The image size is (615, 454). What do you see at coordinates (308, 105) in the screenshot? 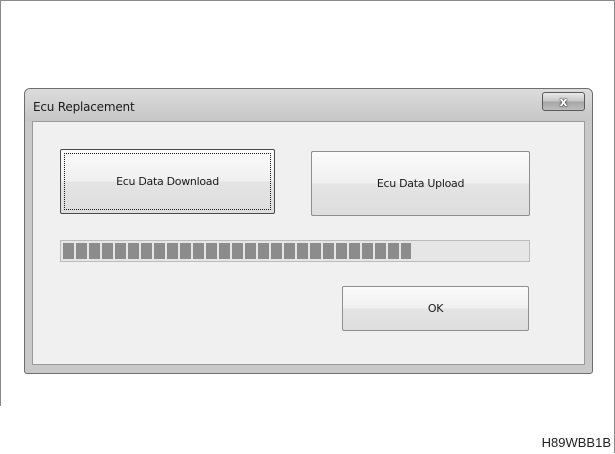
I see `title-bar: Ecu Replacement x` at bounding box center [308, 105].